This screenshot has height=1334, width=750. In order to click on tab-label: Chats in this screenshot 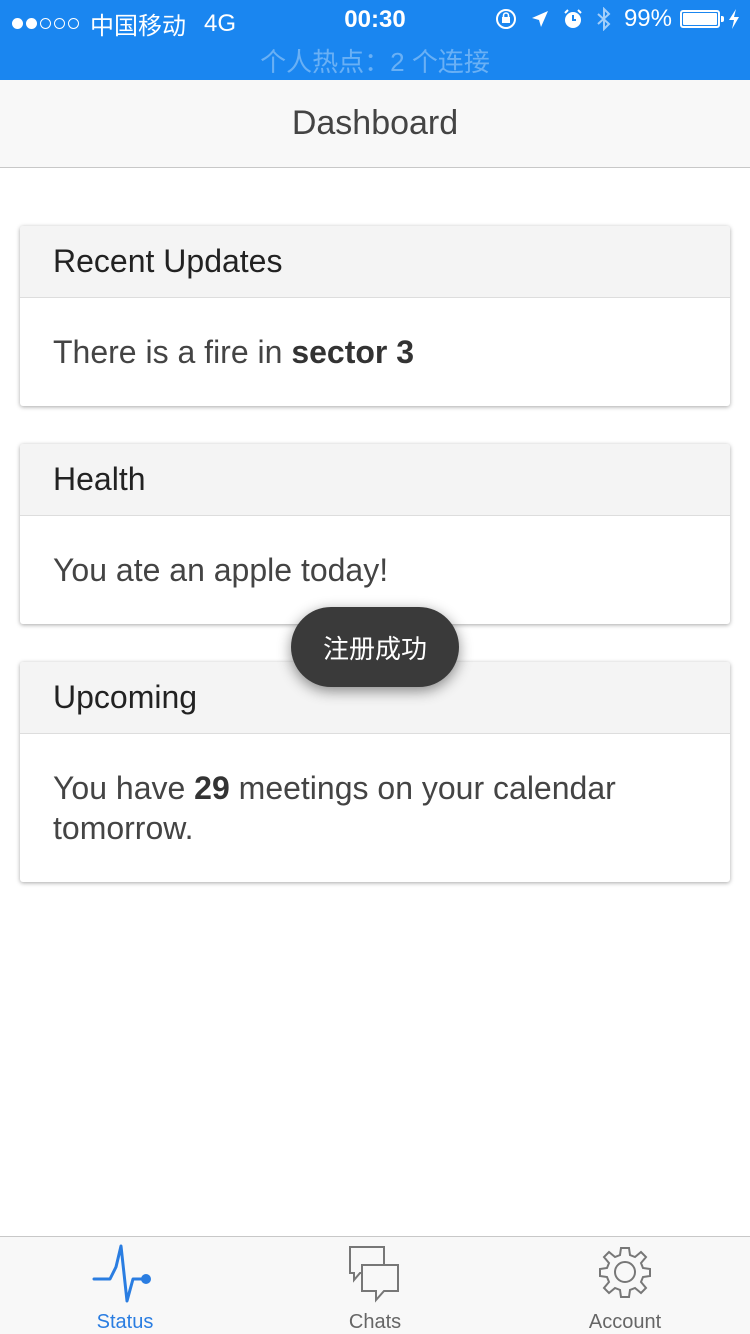, I will do `click(375, 1322)`.